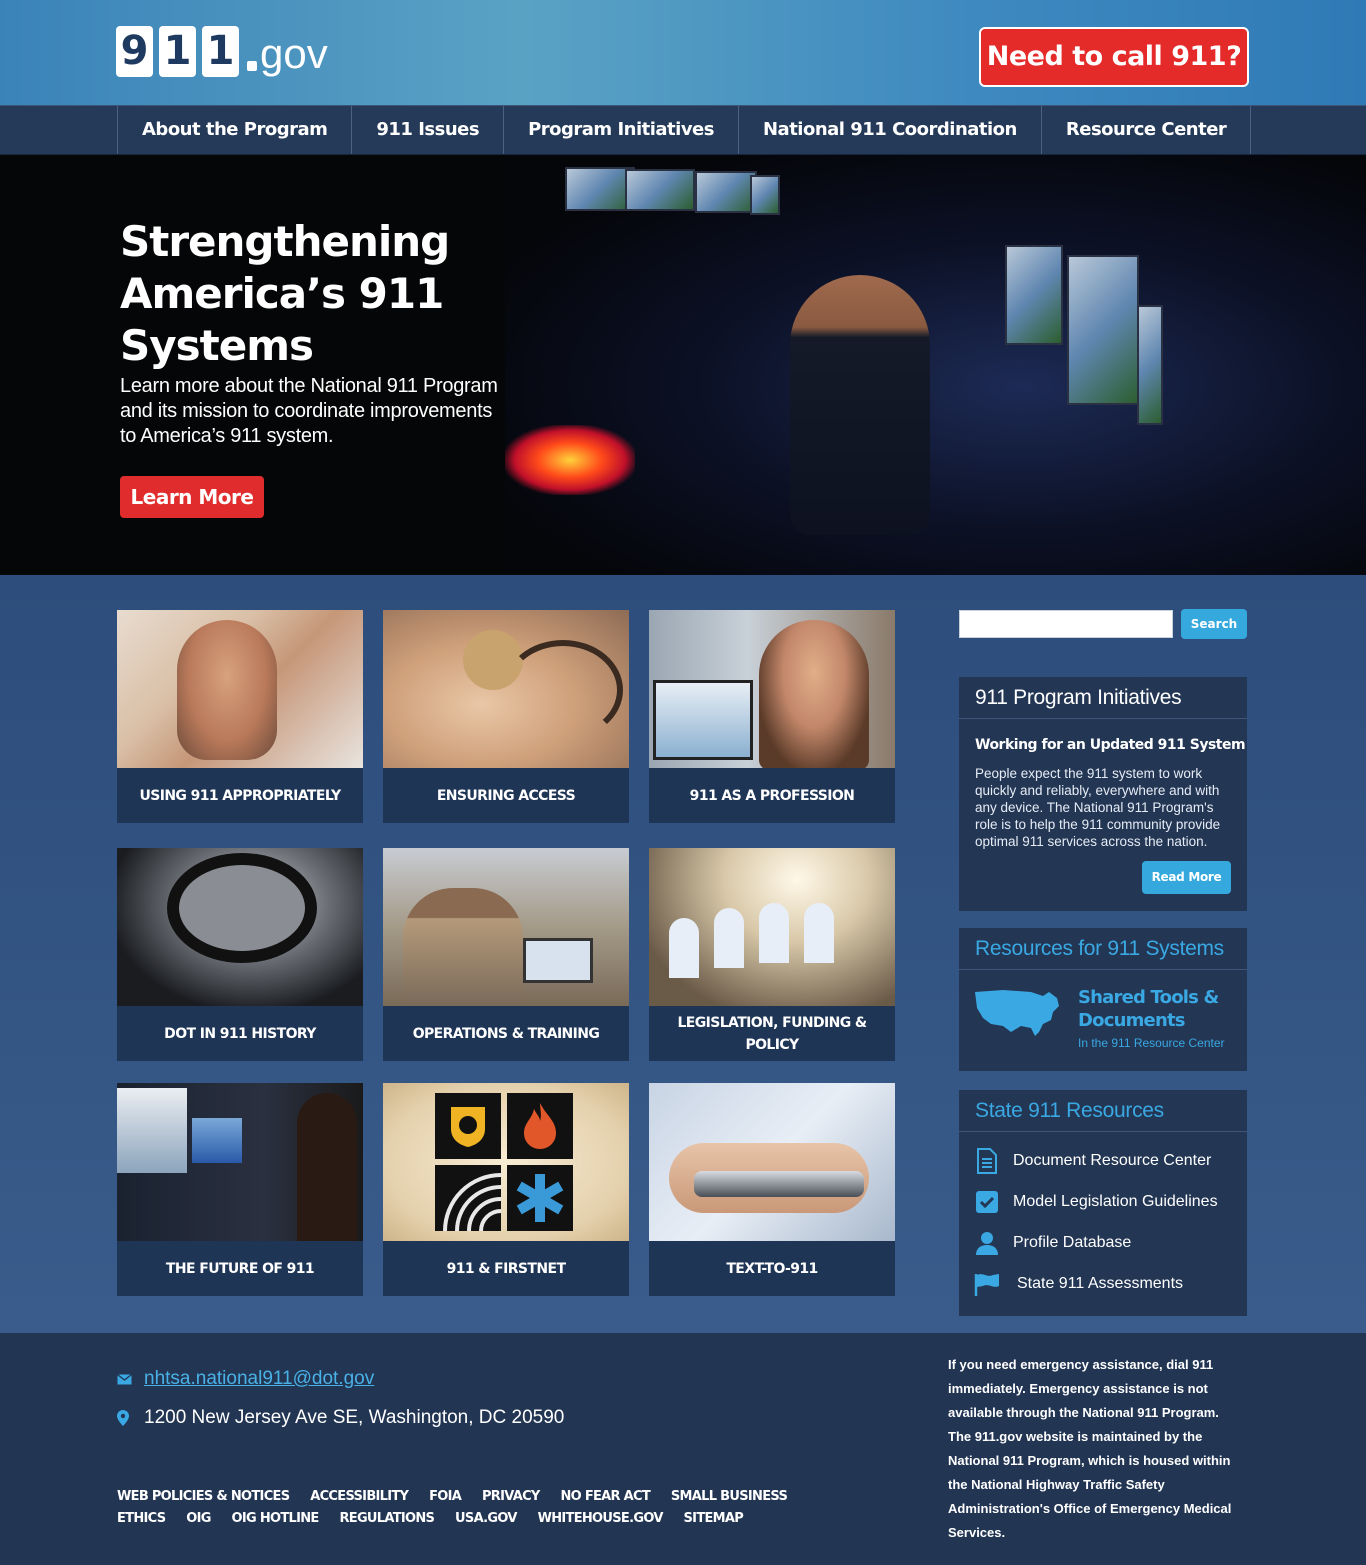 Image resolution: width=1366 pixels, height=1565 pixels. I want to click on footer-email: nhtsa.national911@dot.gov, so click(245, 1379).